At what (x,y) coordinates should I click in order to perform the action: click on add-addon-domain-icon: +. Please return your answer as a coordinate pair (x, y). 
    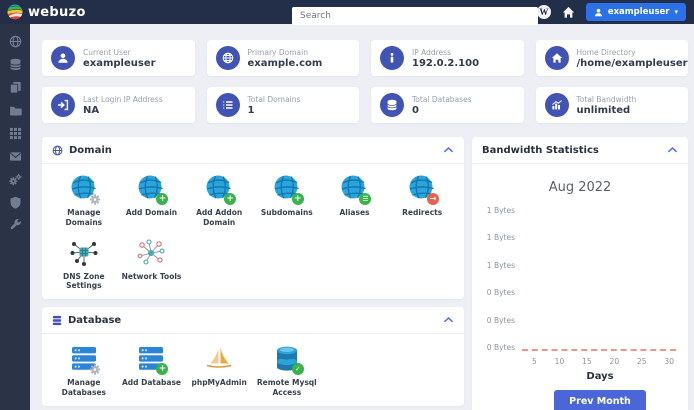
    Looking at the image, I should click on (220, 189).